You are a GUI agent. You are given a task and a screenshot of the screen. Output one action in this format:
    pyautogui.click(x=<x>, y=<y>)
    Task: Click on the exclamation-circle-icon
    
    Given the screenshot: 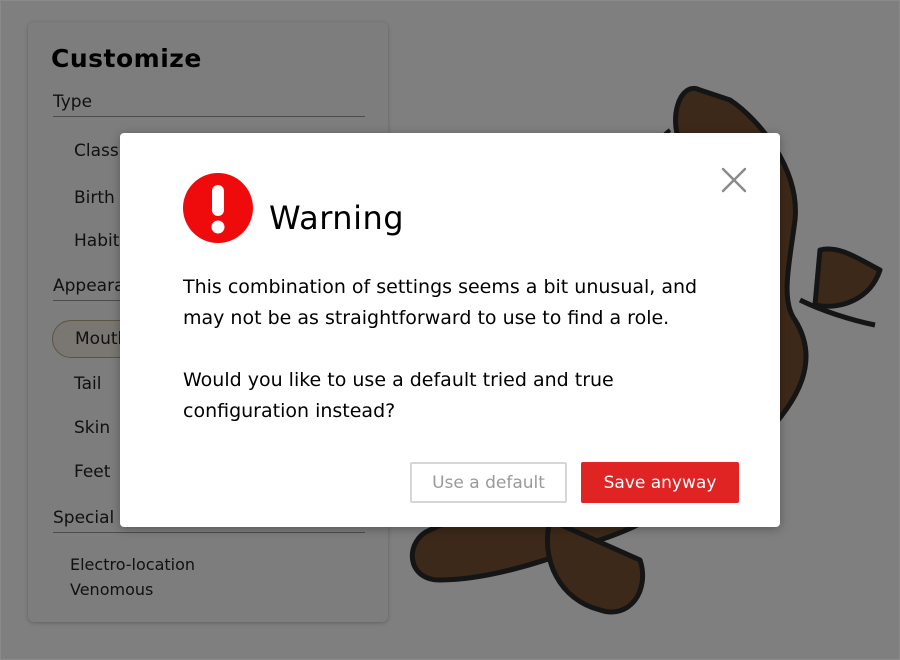 What is the action you would take?
    pyautogui.click(x=218, y=208)
    